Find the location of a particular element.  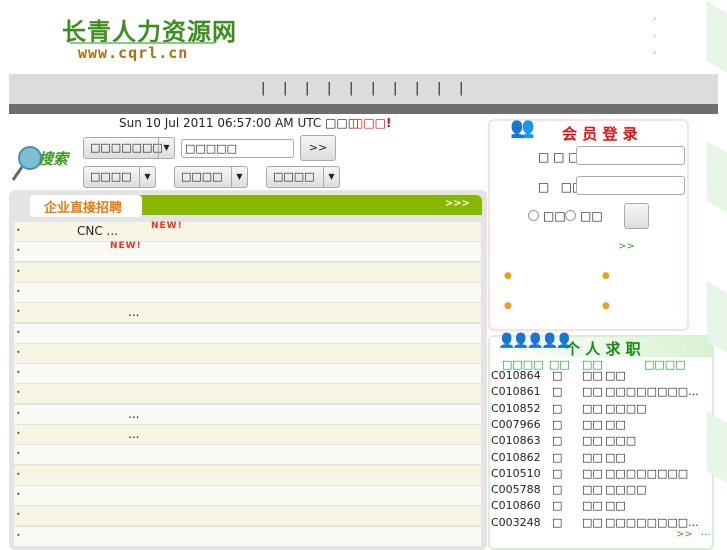

seeker-position: □□ is located at coordinates (615, 375).